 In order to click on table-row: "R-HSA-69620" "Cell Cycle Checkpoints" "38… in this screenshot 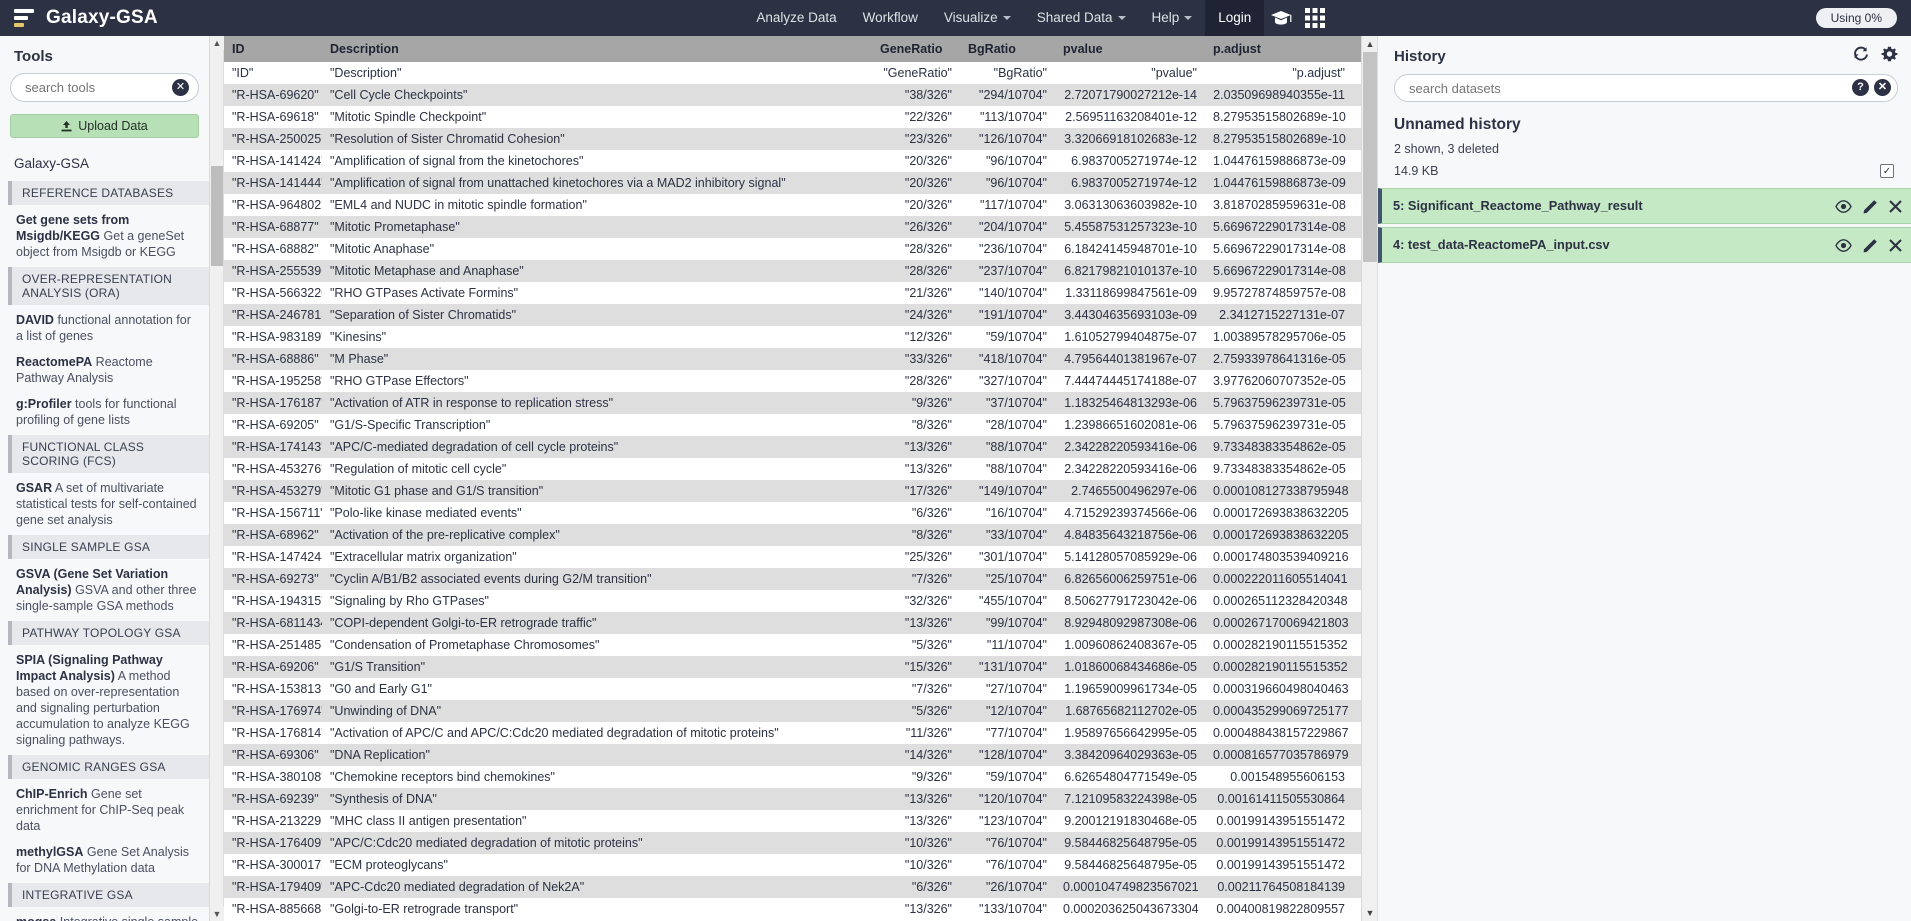, I will do `click(792, 95)`.